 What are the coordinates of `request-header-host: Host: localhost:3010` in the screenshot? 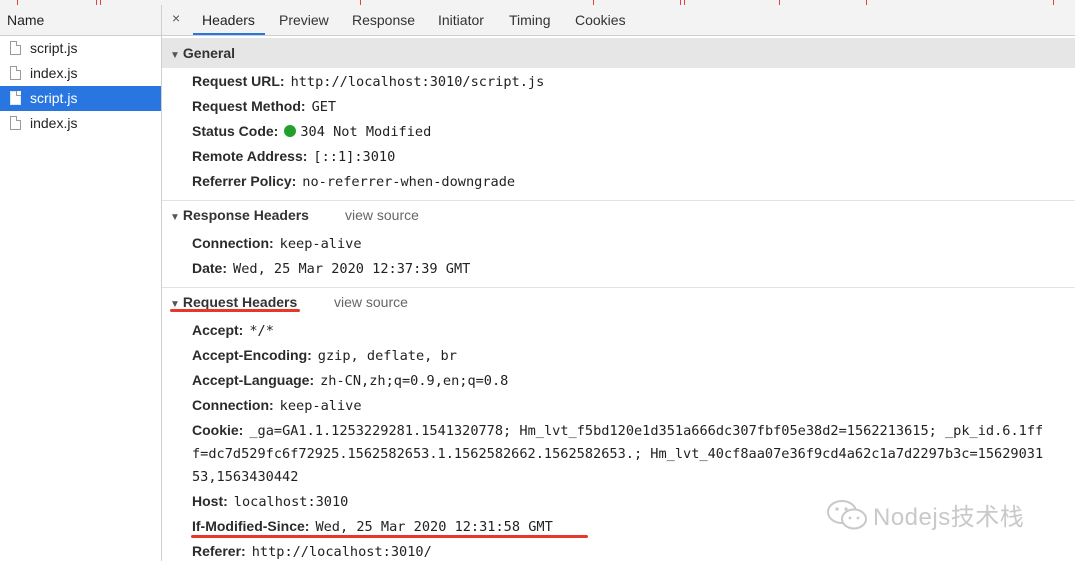 It's located at (270, 501).